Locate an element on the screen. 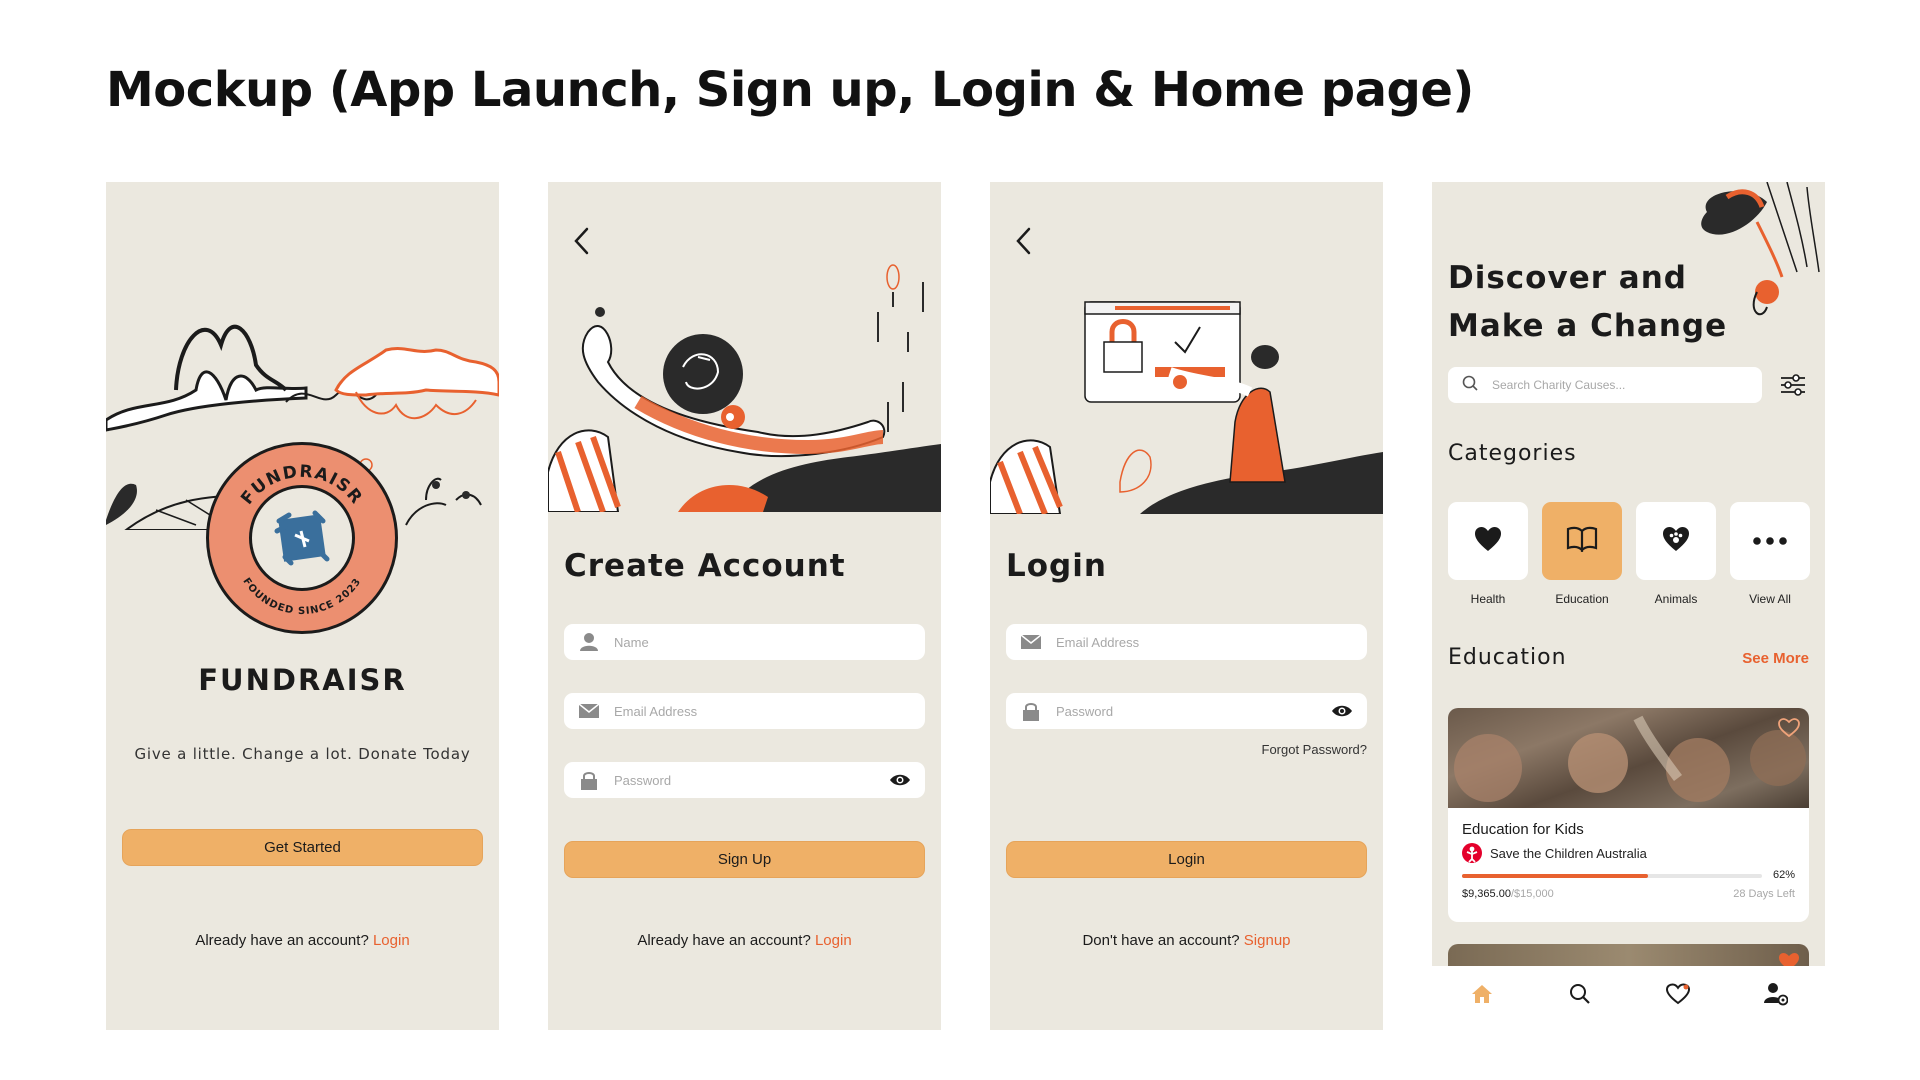 The image size is (1920, 1080). goal-amount: /$15,000 is located at coordinates (1532, 894).